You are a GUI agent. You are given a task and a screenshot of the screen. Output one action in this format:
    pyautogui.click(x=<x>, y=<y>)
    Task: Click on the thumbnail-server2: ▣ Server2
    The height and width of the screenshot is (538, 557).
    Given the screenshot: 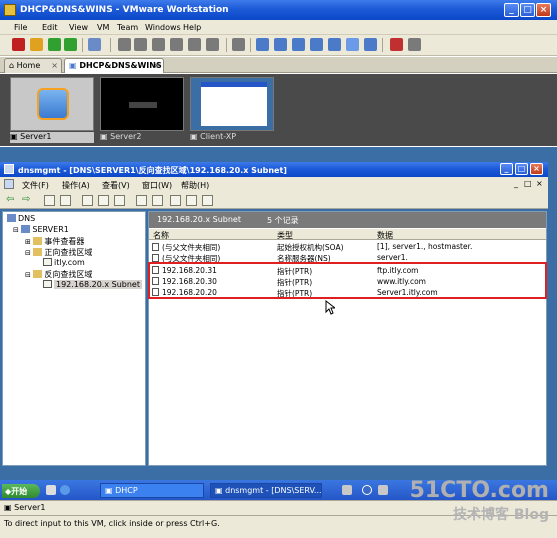 What is the action you would take?
    pyautogui.click(x=142, y=110)
    